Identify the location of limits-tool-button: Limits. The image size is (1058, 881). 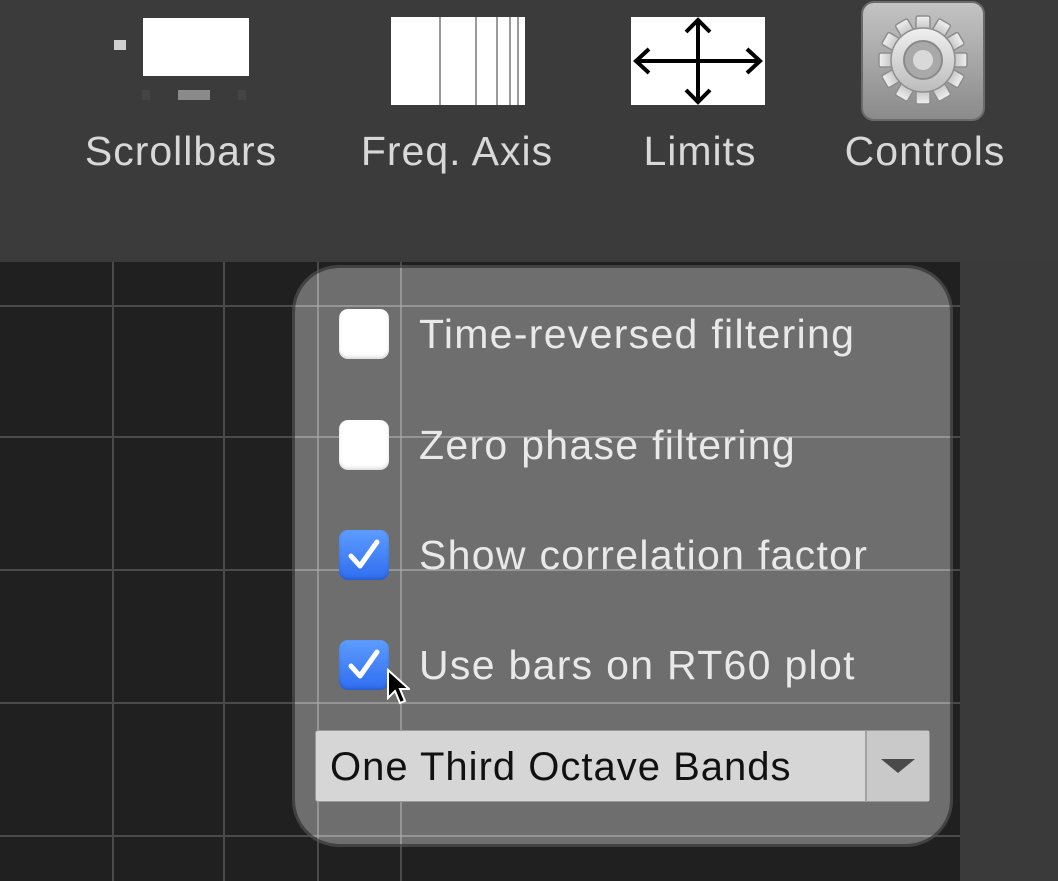
(700, 95).